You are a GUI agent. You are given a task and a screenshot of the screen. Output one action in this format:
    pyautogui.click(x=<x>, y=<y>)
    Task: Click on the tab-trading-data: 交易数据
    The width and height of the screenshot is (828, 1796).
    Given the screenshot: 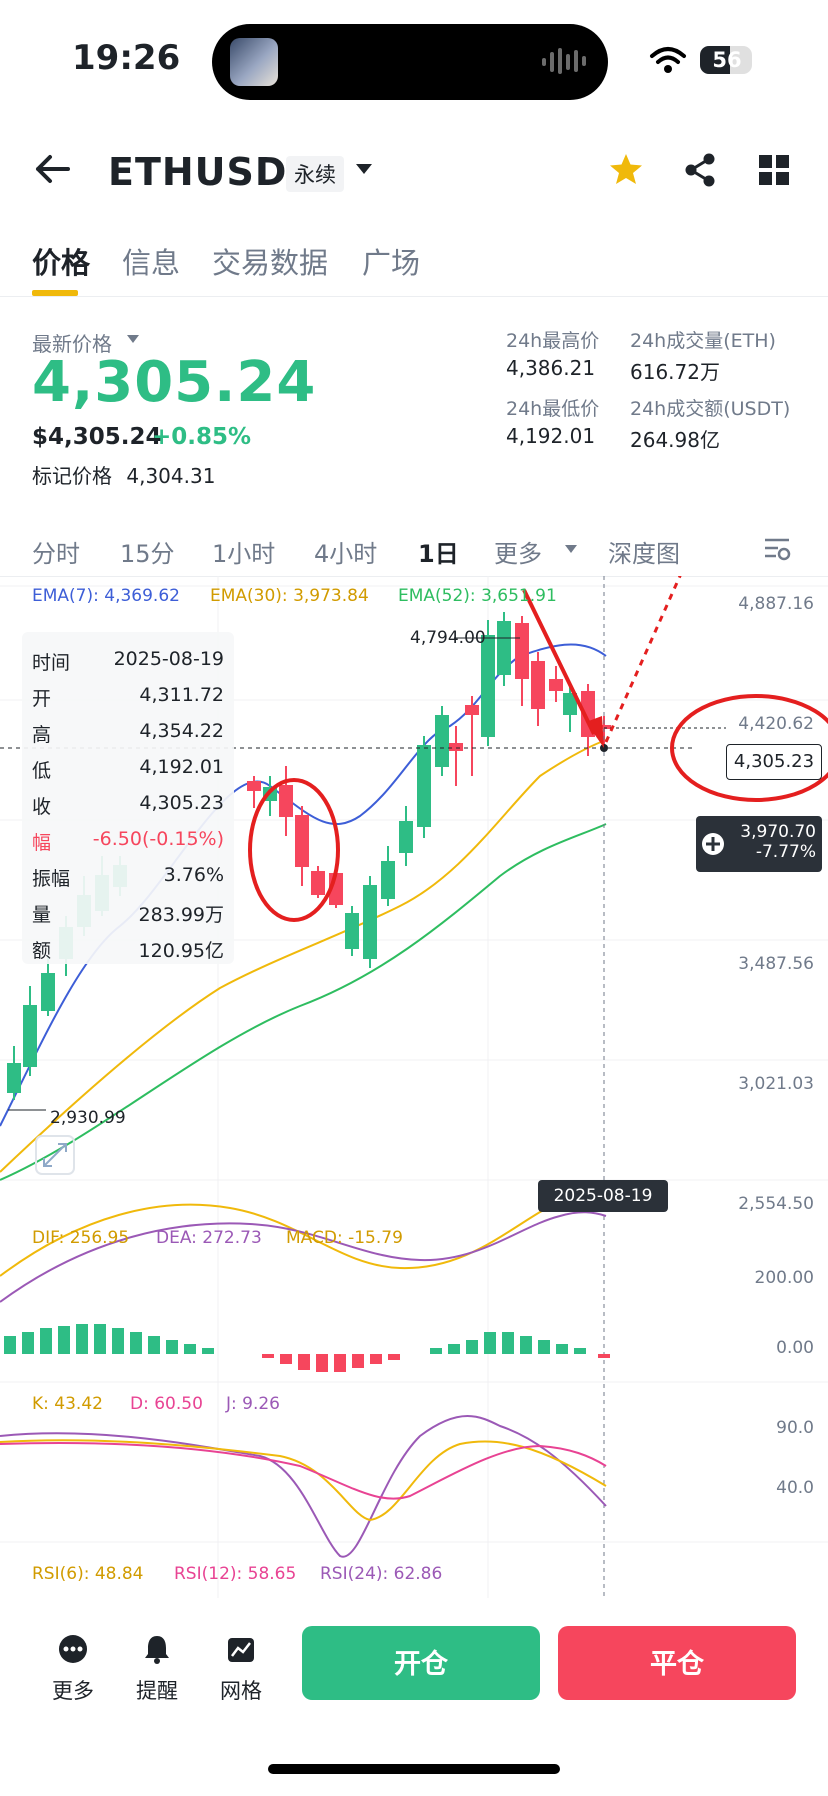 What is the action you would take?
    pyautogui.click(x=270, y=261)
    